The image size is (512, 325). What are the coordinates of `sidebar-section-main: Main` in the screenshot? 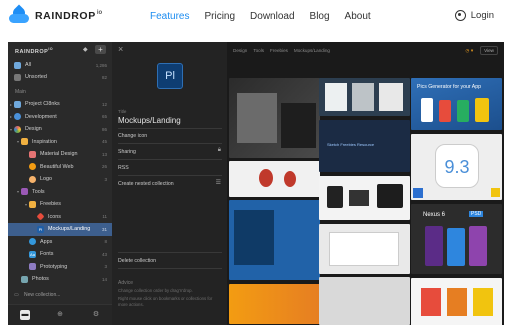 It's located at (20, 92).